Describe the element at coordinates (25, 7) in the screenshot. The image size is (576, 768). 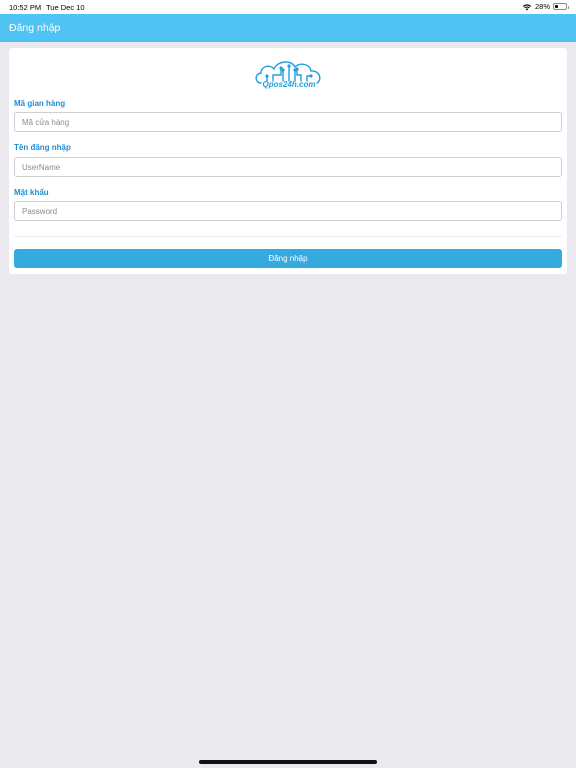
I see `status-time: 10:52 PM` at that location.